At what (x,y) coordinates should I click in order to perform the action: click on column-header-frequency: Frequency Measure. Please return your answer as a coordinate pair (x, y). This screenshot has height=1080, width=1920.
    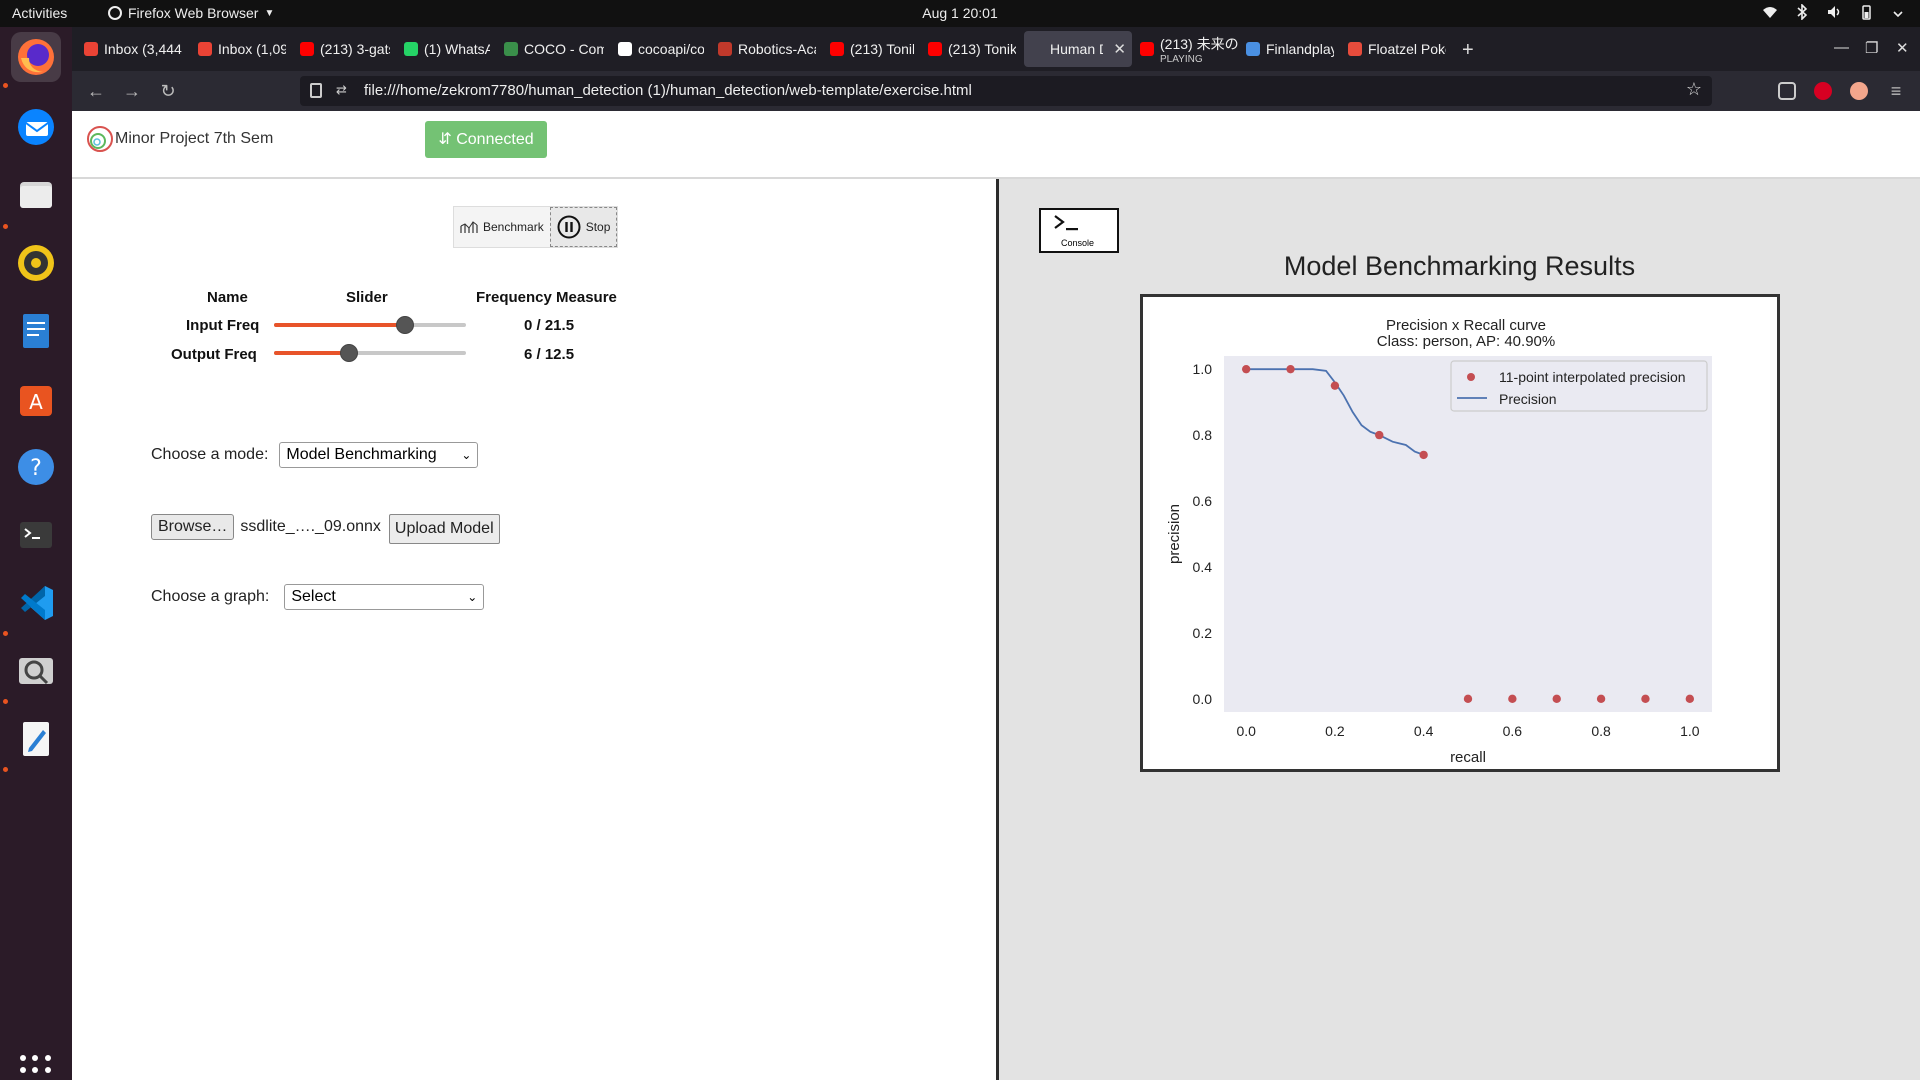
    Looking at the image, I should click on (546, 297).